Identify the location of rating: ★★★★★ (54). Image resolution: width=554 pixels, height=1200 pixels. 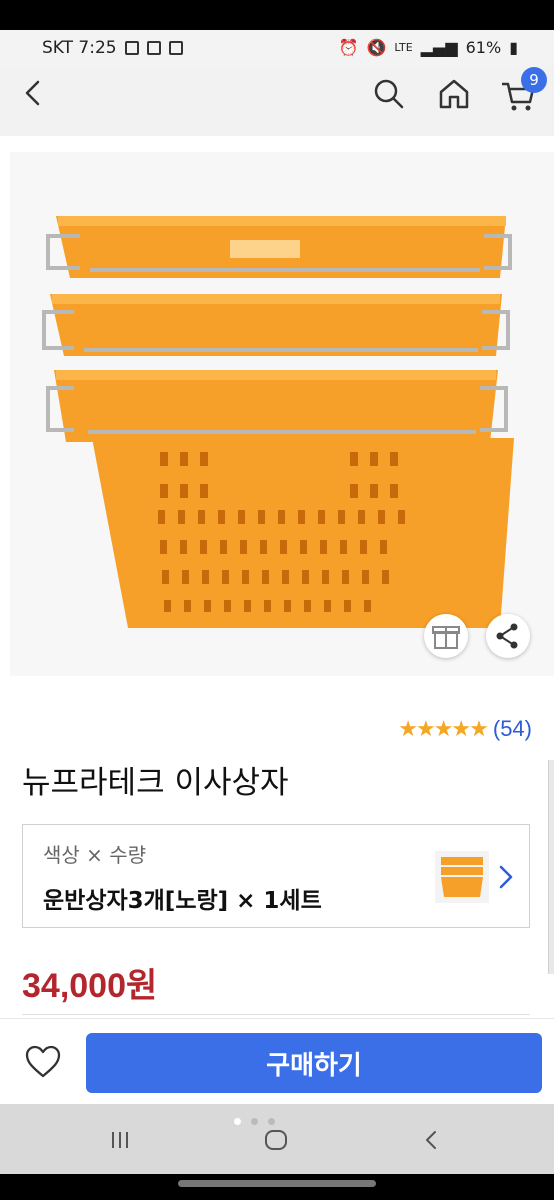
(465, 729).